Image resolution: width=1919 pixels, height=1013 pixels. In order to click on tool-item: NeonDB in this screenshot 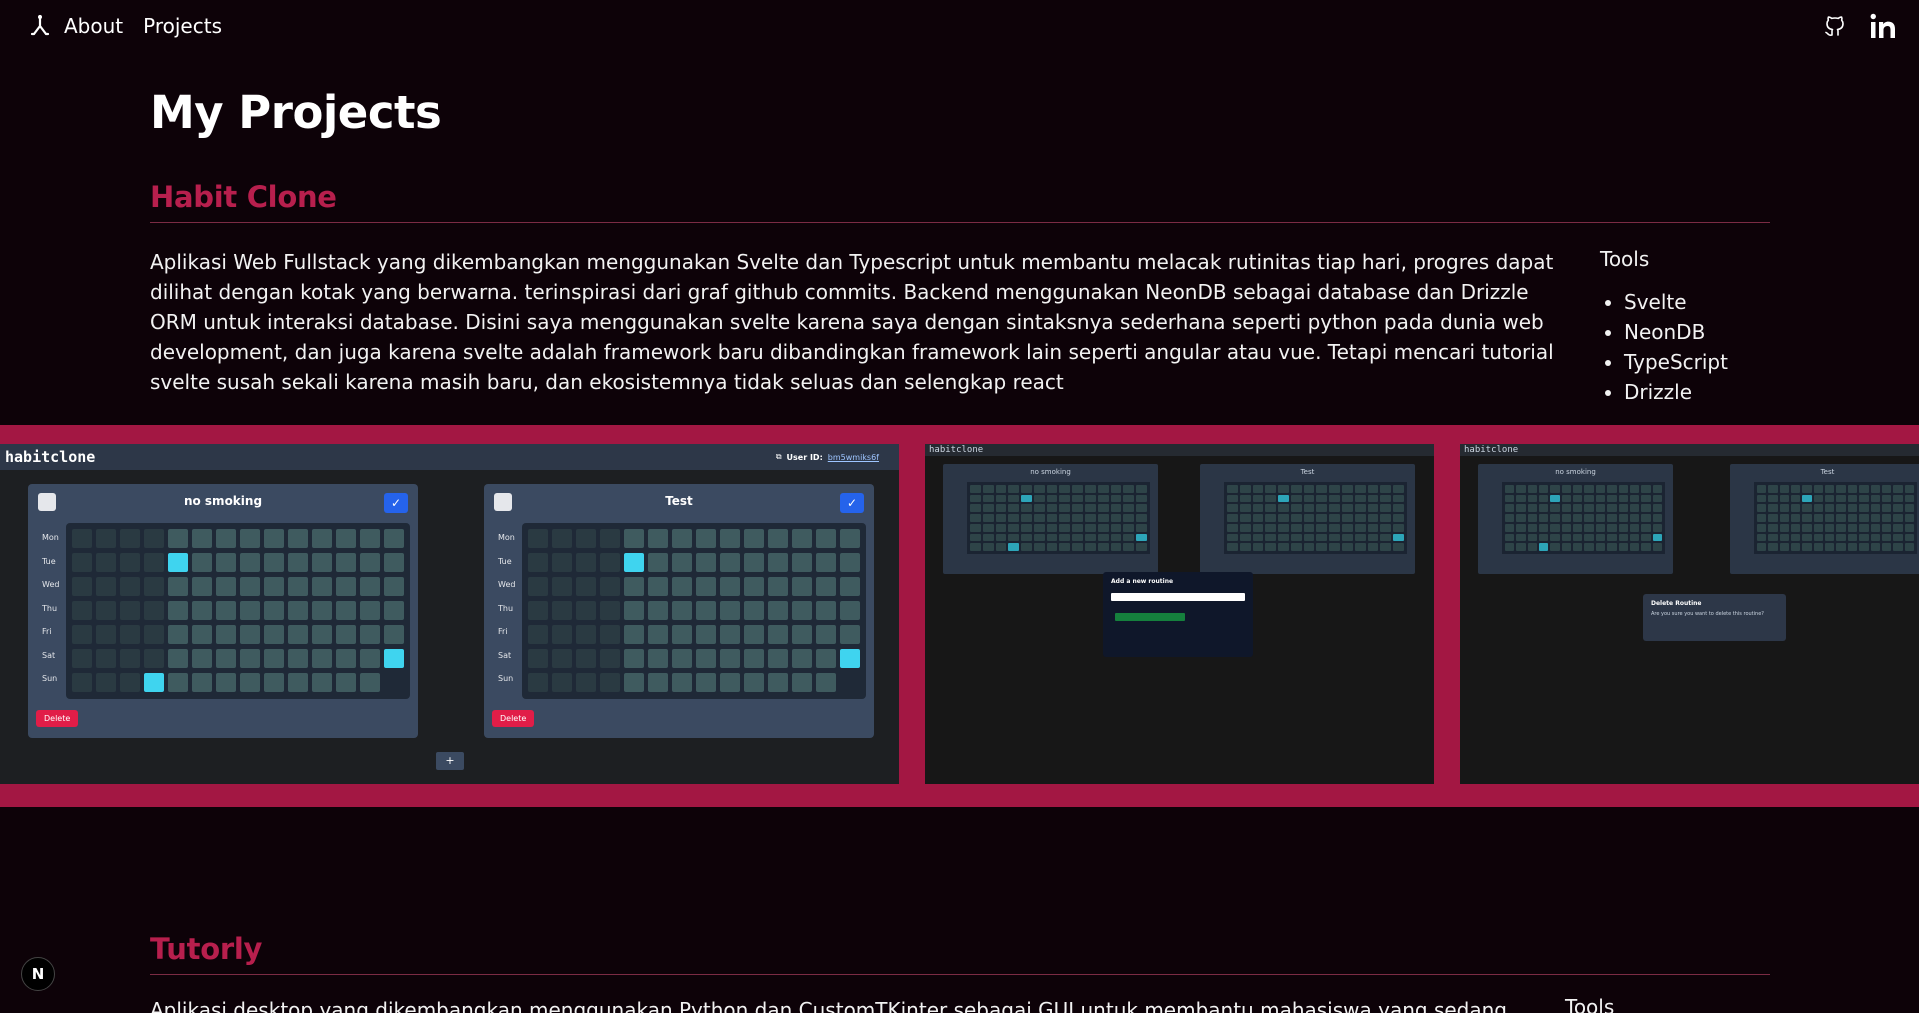, I will do `click(1697, 332)`.